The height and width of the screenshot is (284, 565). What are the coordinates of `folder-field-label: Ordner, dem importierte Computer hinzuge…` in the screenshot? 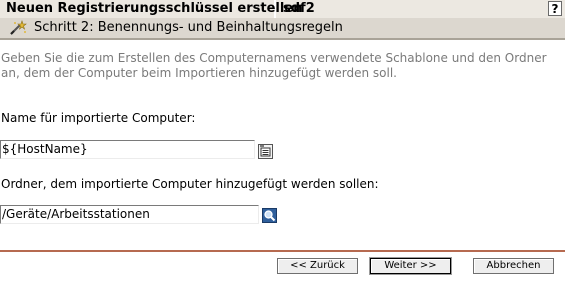 It's located at (190, 184).